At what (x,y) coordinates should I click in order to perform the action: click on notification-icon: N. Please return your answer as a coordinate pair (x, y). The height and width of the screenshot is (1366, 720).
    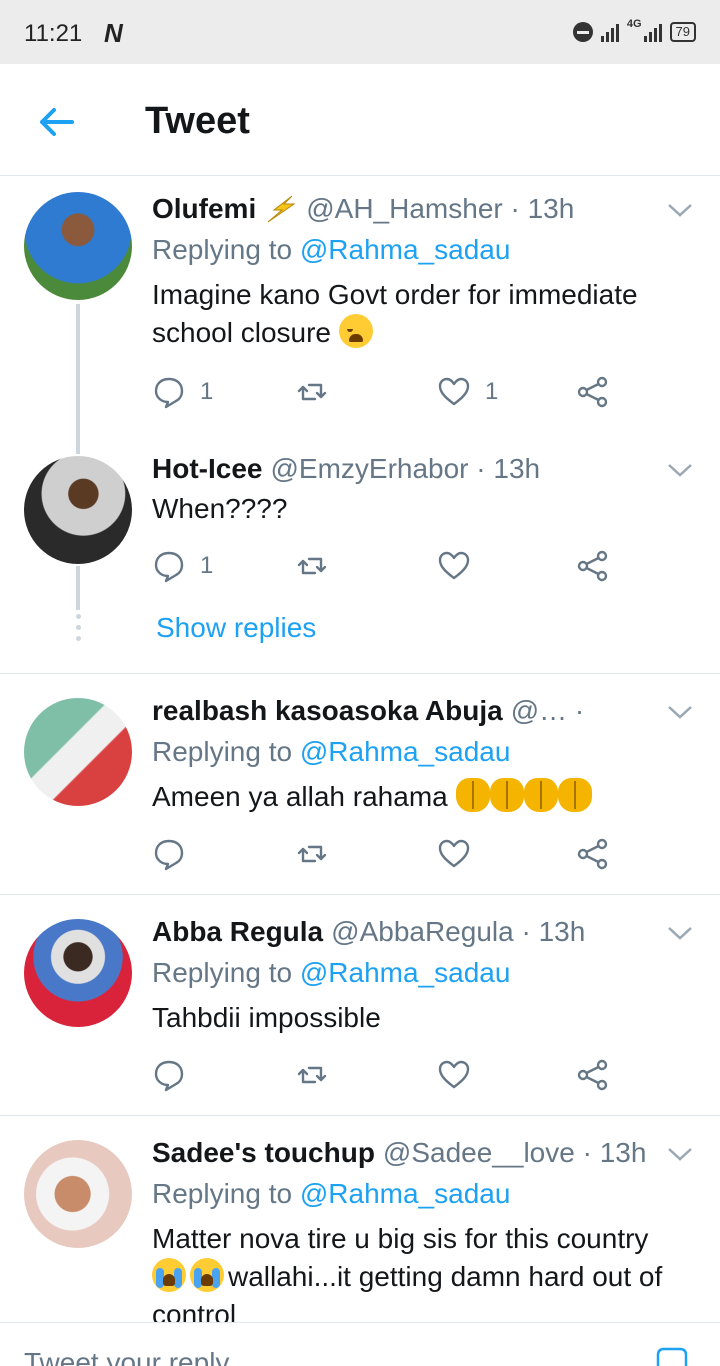
    Looking at the image, I should click on (113, 33).